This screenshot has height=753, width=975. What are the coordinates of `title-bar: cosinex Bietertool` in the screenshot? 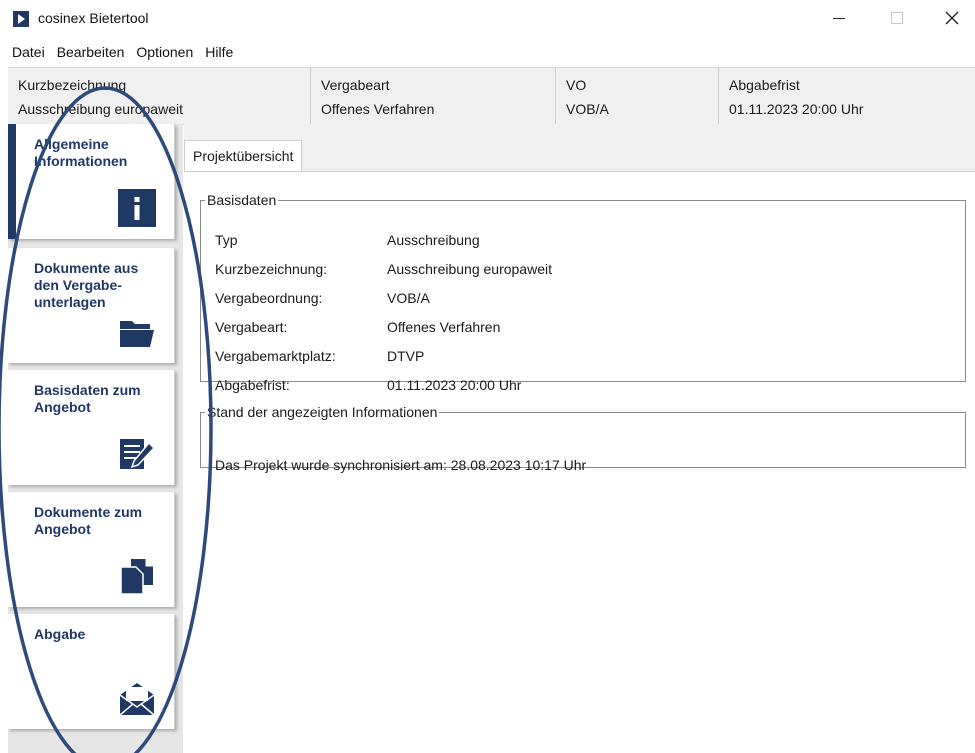 It's located at (487, 20).